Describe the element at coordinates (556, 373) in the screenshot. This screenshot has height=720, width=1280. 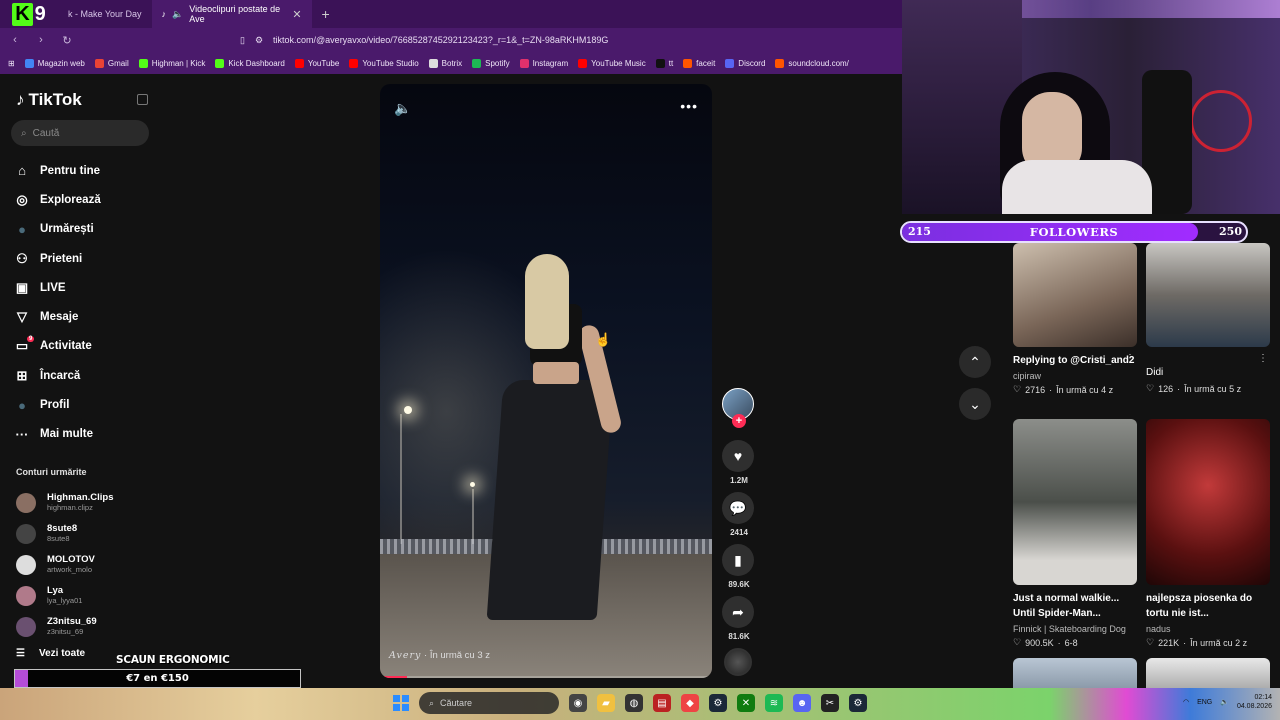
I see `person-waist` at that location.